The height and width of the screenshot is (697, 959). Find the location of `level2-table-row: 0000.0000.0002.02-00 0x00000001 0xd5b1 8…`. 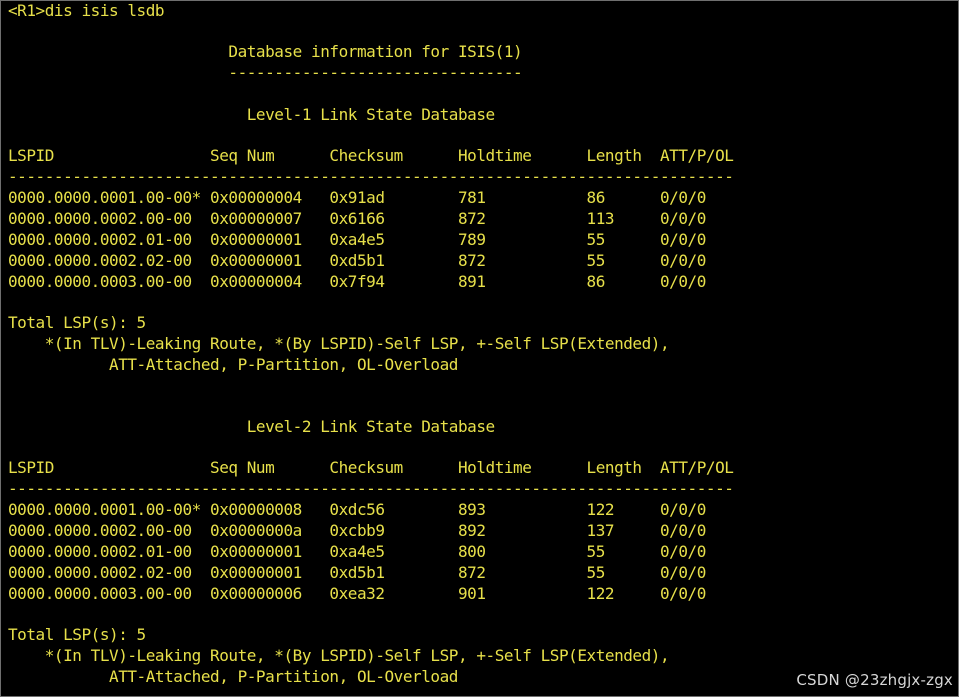

level2-table-row: 0000.0000.0002.02-00 0x00000001 0xd5b1 8… is located at coordinates (357, 572).